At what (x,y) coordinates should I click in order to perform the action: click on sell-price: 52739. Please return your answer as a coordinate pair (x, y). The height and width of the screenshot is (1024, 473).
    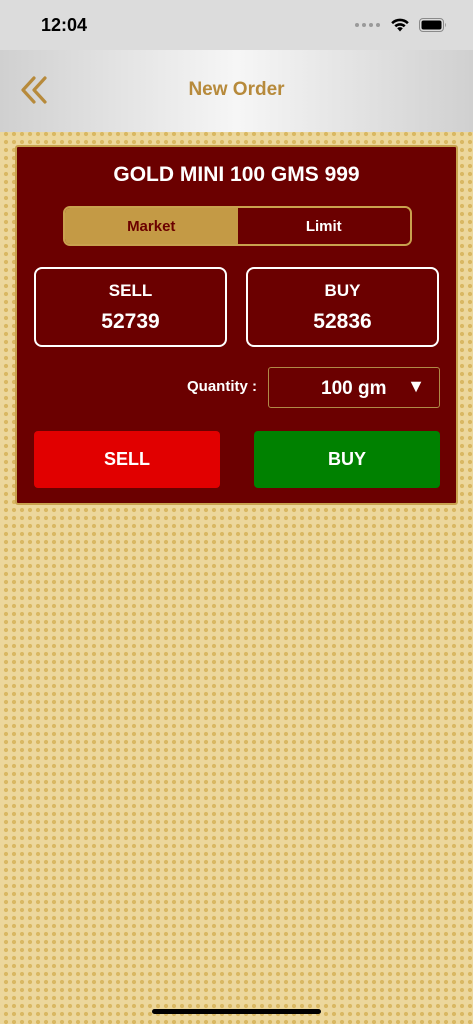
    Looking at the image, I should click on (130, 321).